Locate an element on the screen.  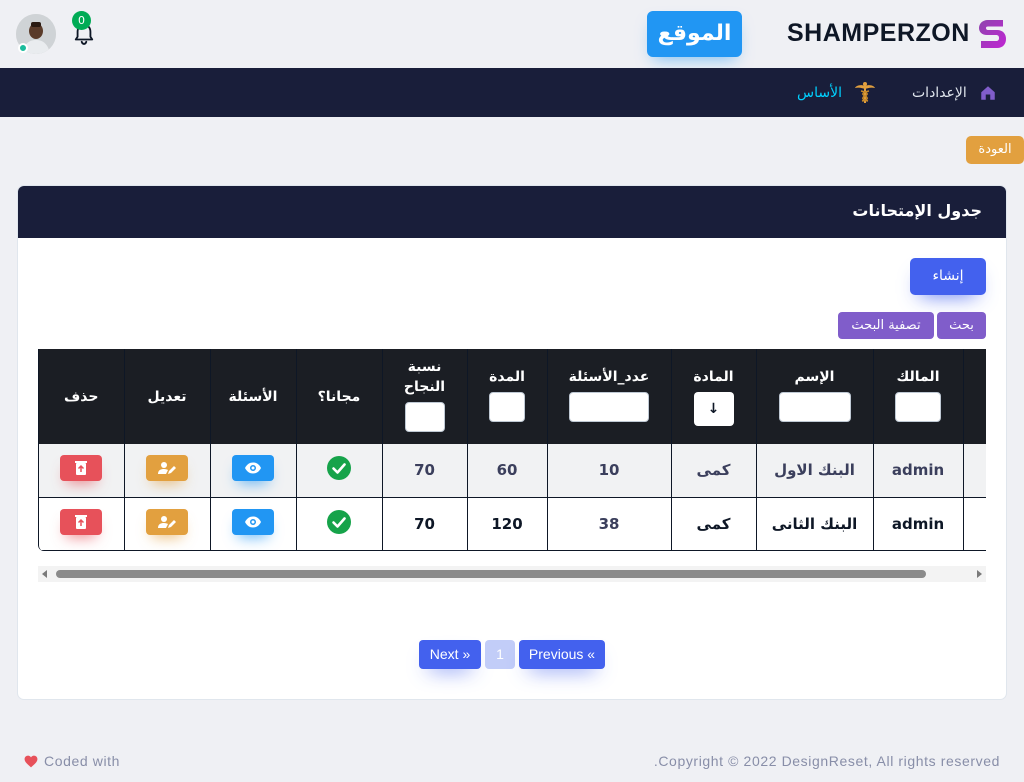
heart-icon is located at coordinates (31, 761).